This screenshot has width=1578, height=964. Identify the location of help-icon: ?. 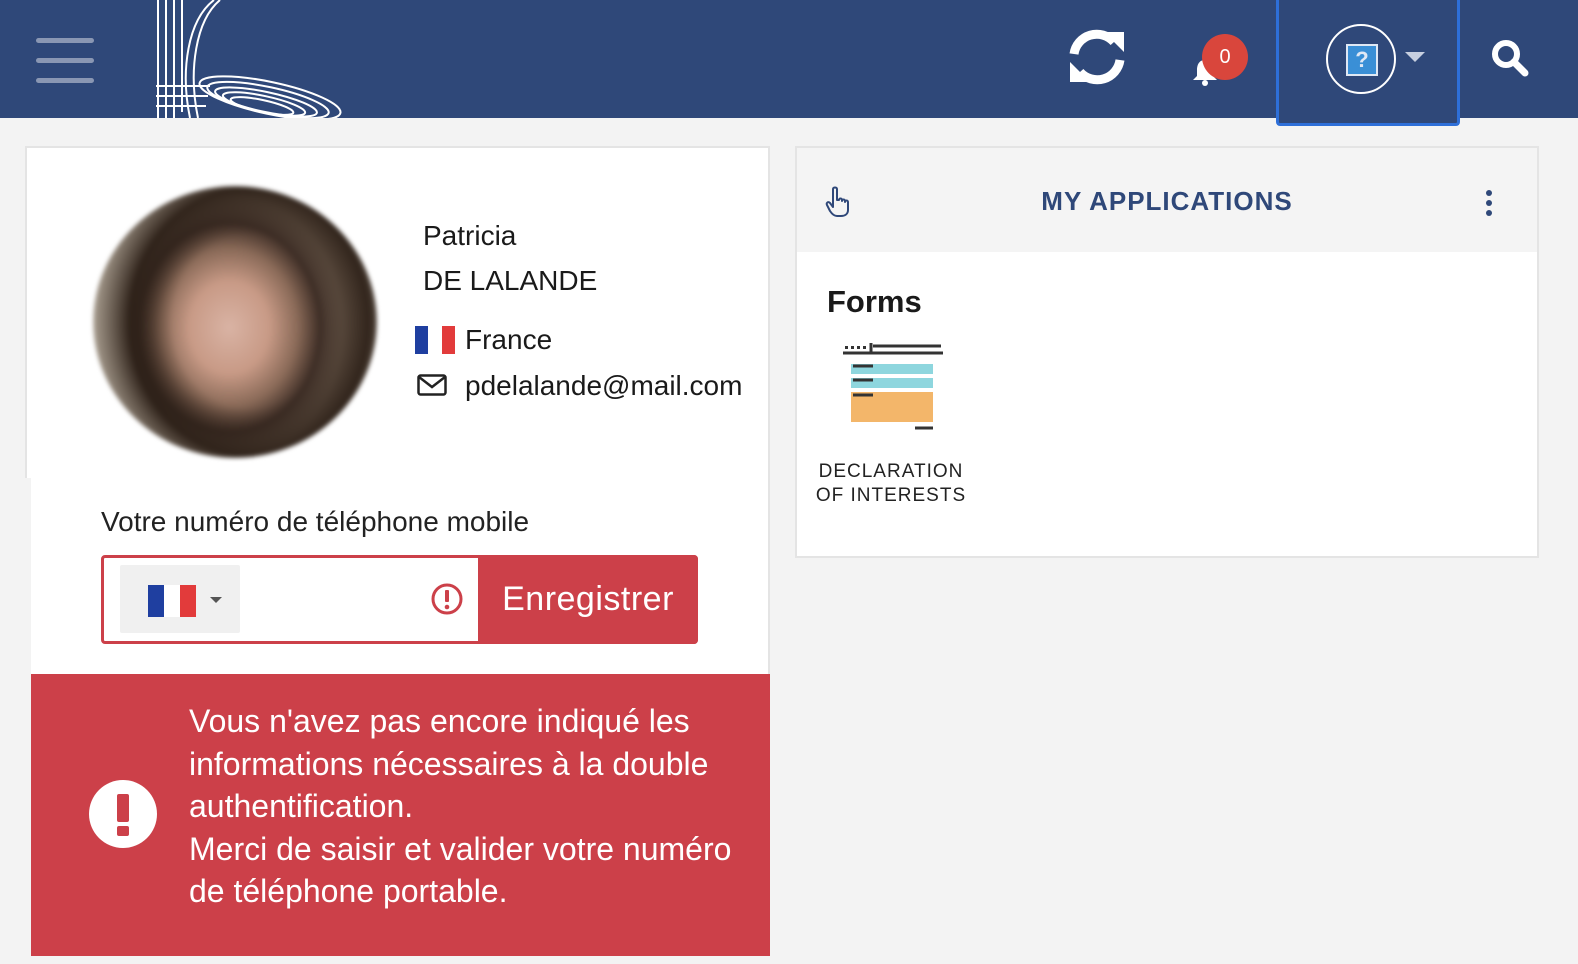
(1362, 60).